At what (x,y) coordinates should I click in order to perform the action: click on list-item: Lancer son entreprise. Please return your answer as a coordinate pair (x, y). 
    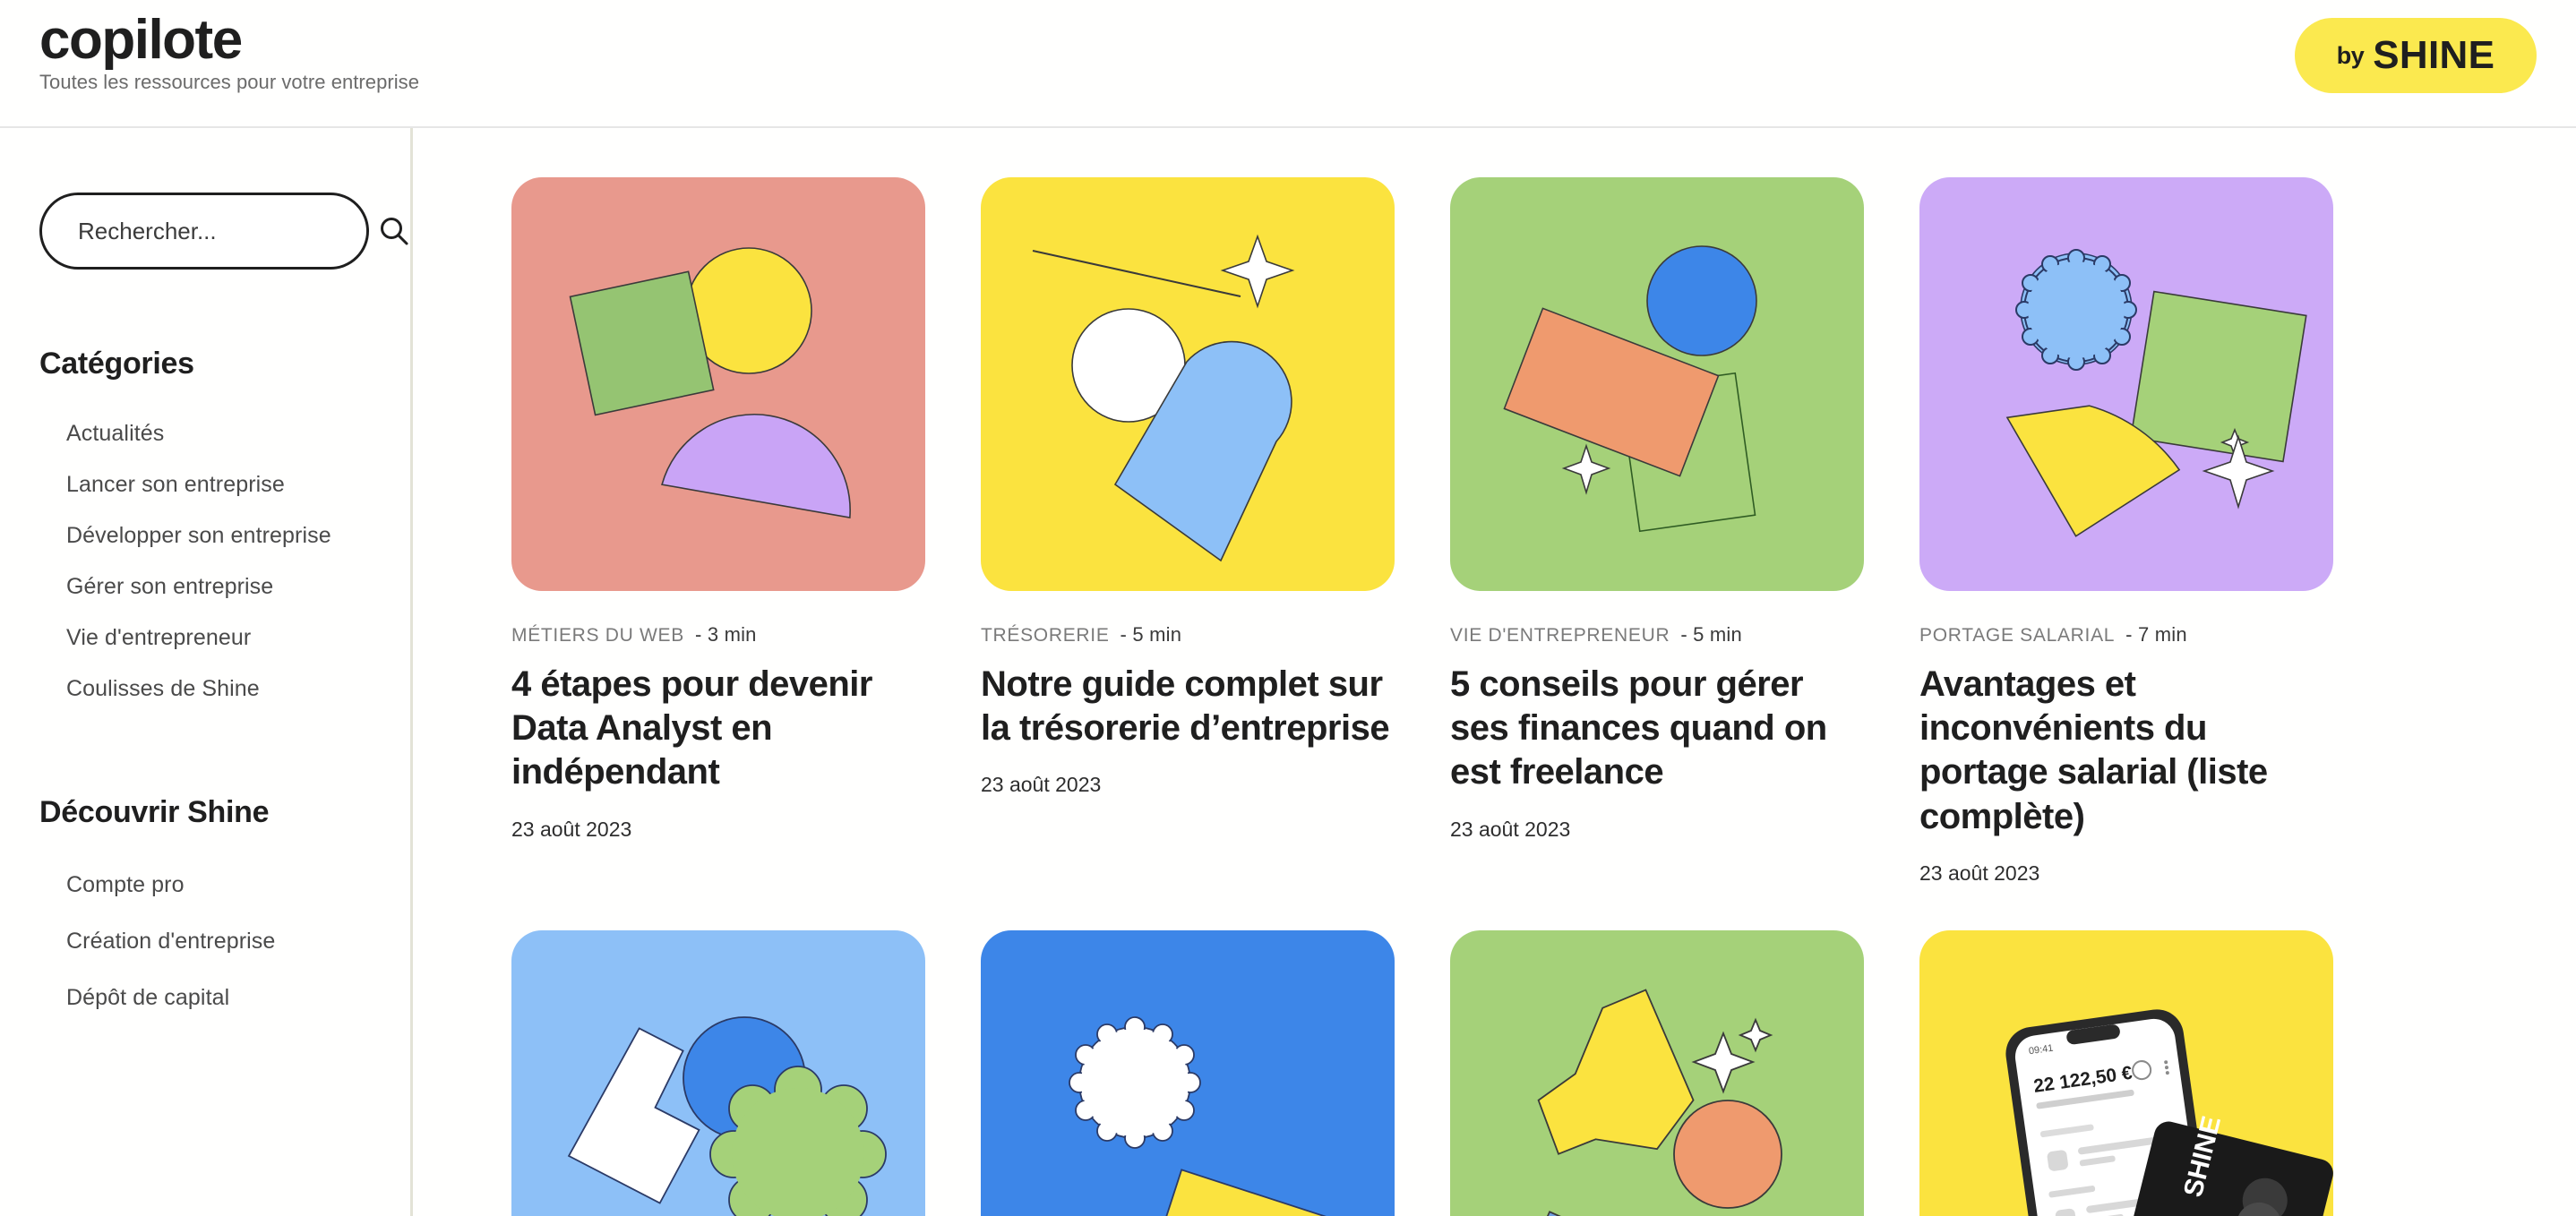
    Looking at the image, I should click on (205, 484).